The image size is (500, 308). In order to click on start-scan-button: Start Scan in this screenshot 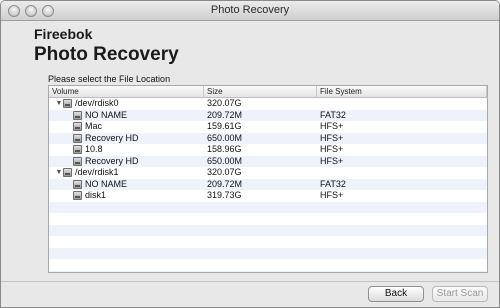, I will do `click(460, 294)`.